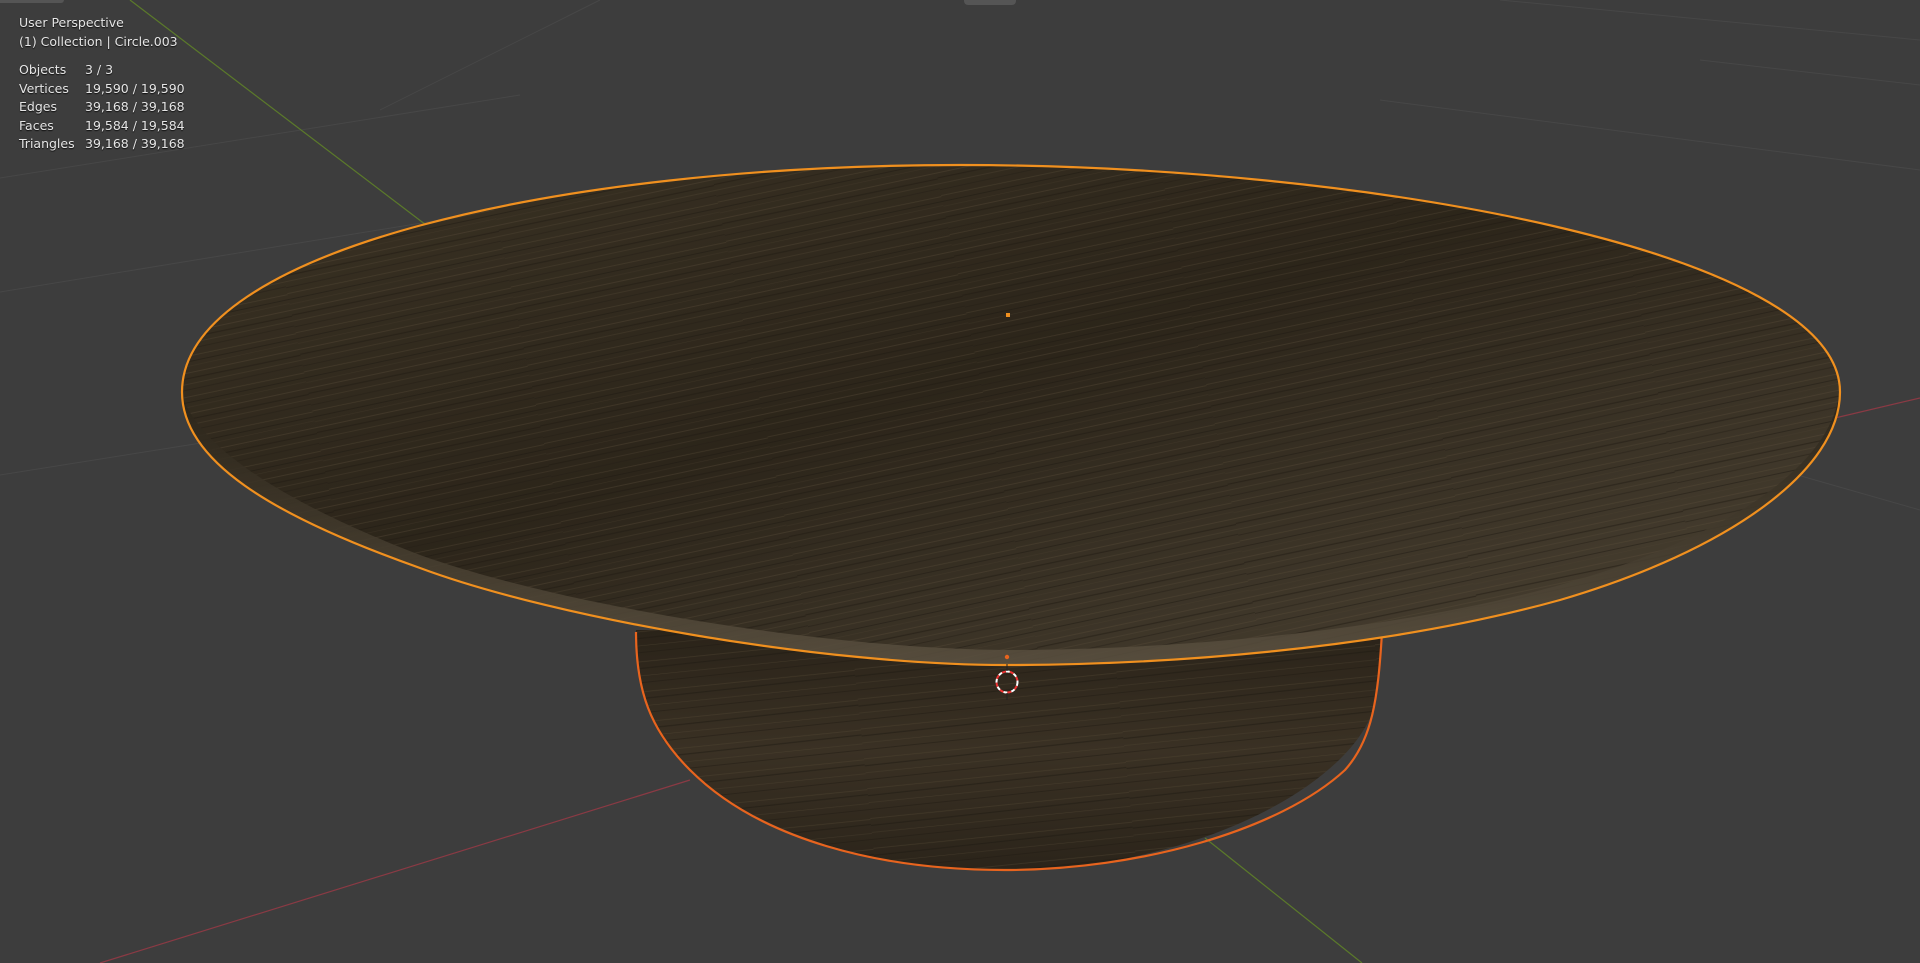 Image resolution: width=1920 pixels, height=963 pixels. I want to click on y-axis-line-lower, so click(1283, 900).